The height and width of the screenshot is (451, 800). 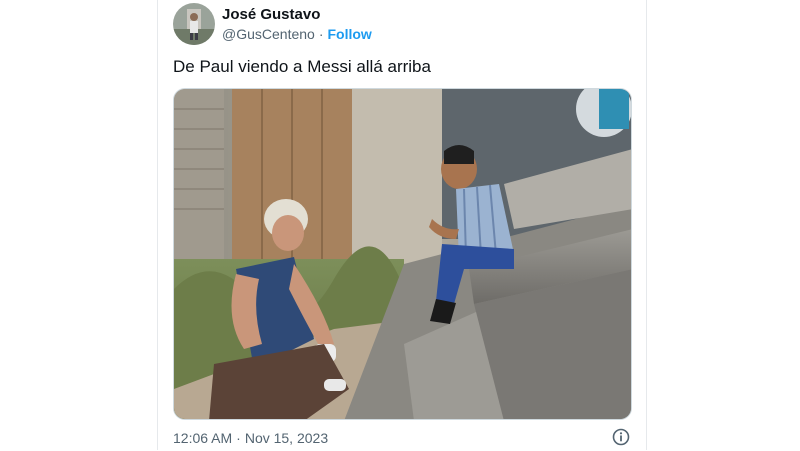 What do you see at coordinates (268, 34) in the screenshot?
I see `author-handle: @GusCenteno` at bounding box center [268, 34].